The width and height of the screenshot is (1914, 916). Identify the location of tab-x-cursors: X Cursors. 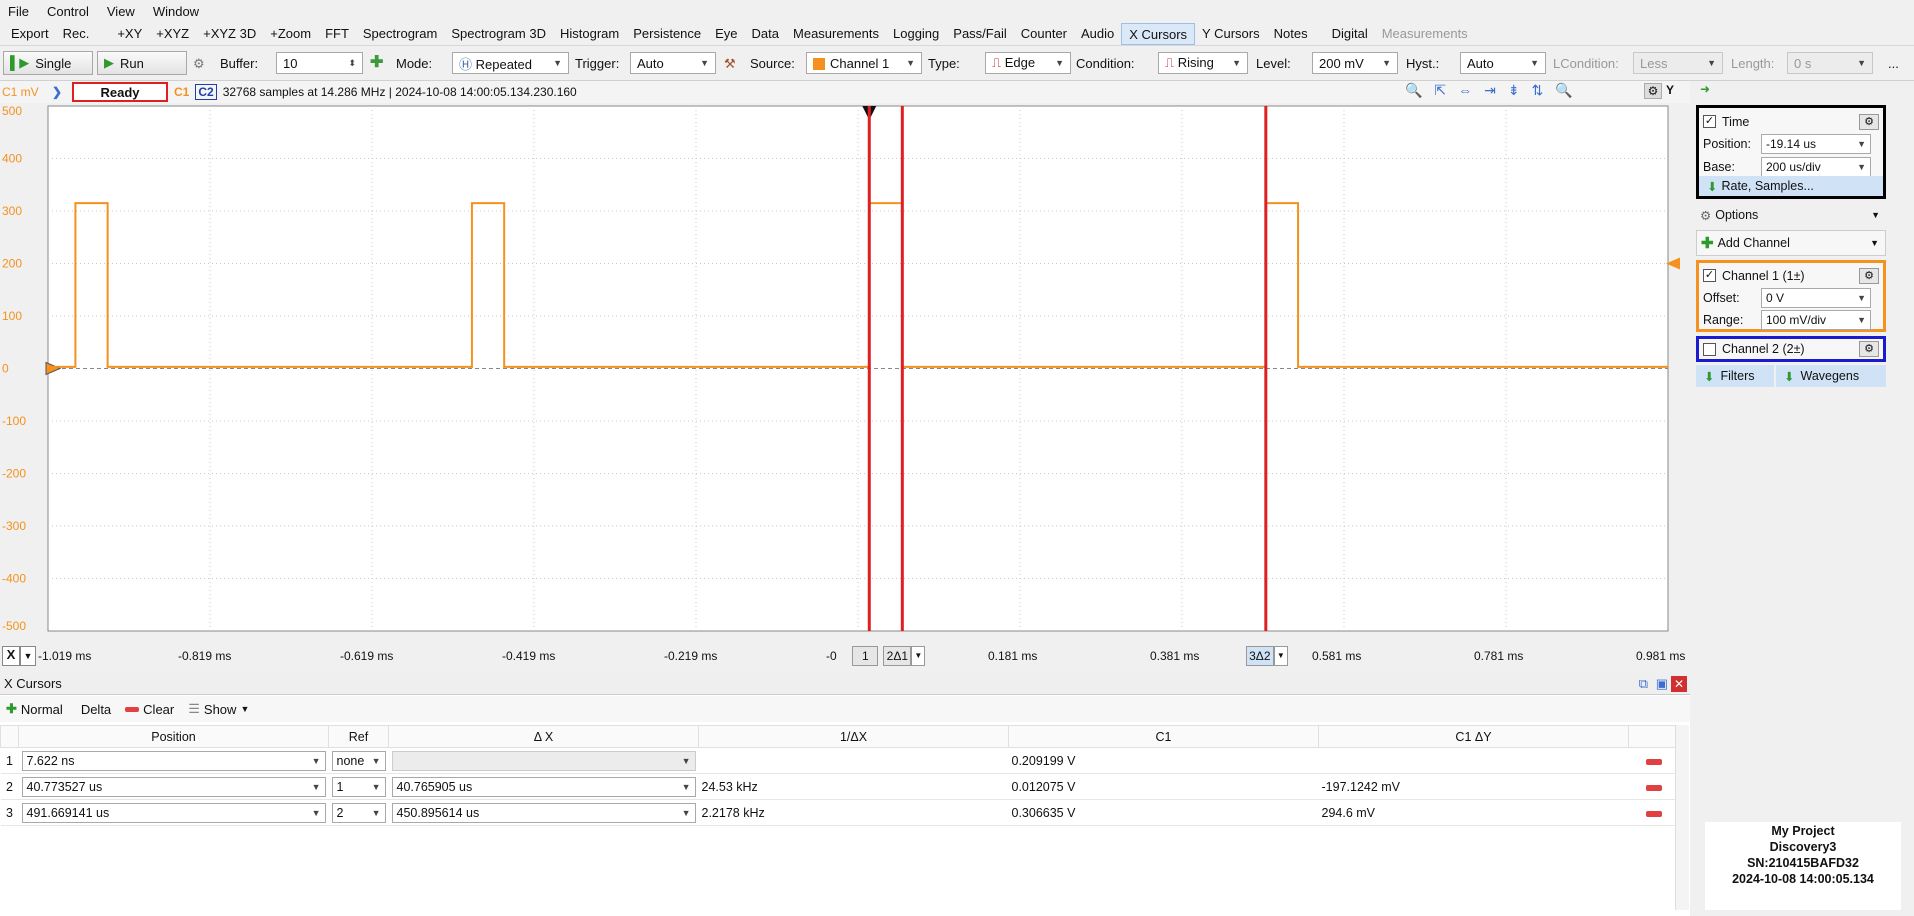
(1158, 33).